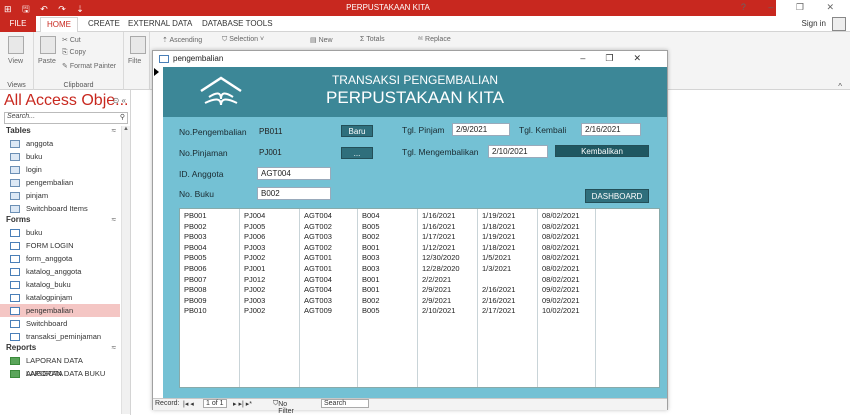 The image size is (850, 415). Describe the element at coordinates (60, 245) in the screenshot. I see `nav-item-form-login: FORM LOGIN` at that location.